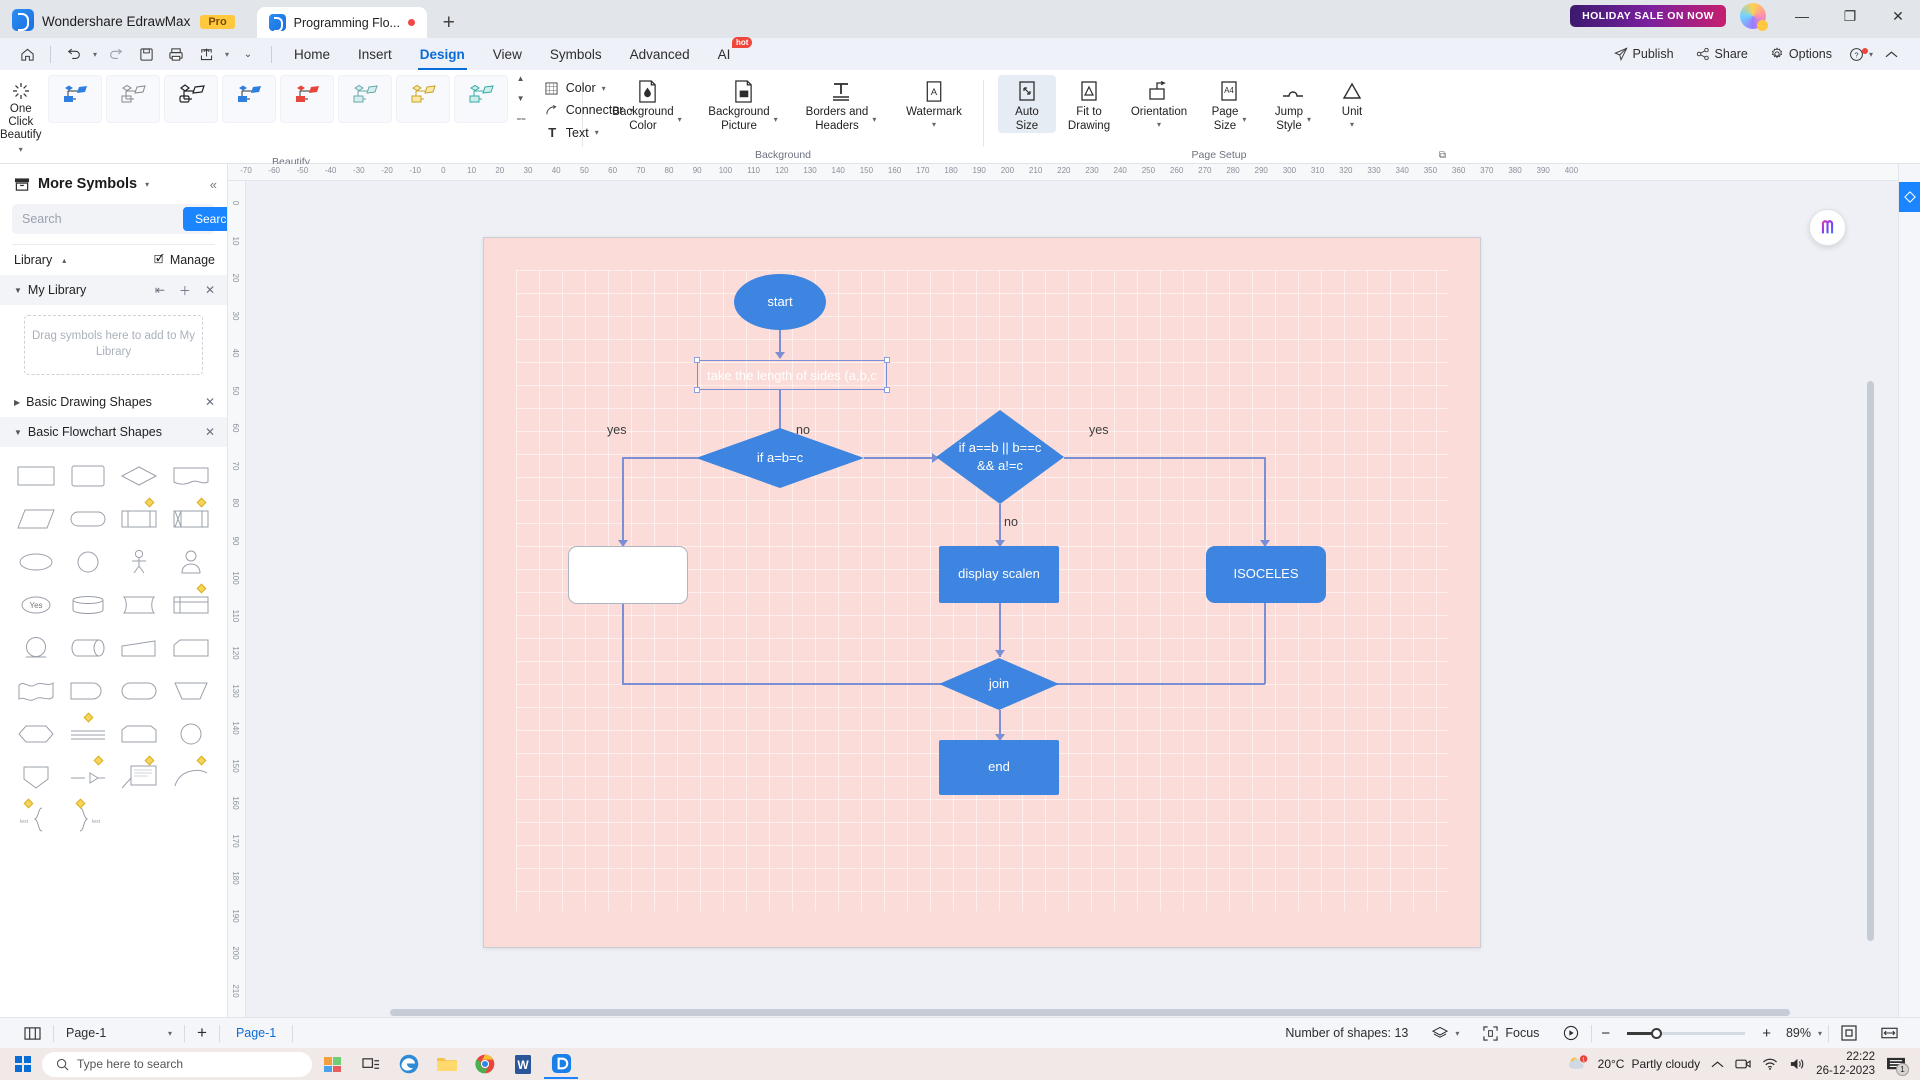 Image resolution: width=1920 pixels, height=1080 pixels. Describe the element at coordinates (36, 733) in the screenshot. I see `shape-hexagon` at that location.